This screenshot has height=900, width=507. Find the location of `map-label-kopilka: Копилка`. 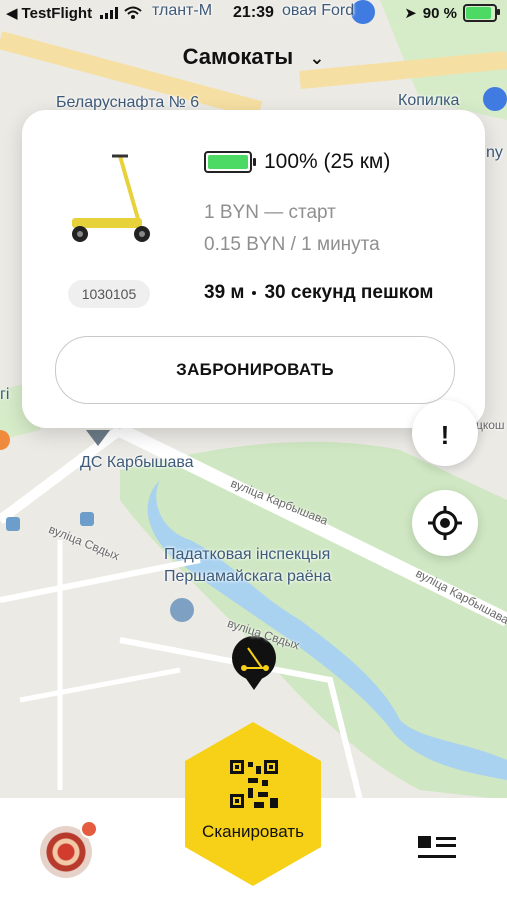

map-label-kopilka: Копилка is located at coordinates (429, 100).